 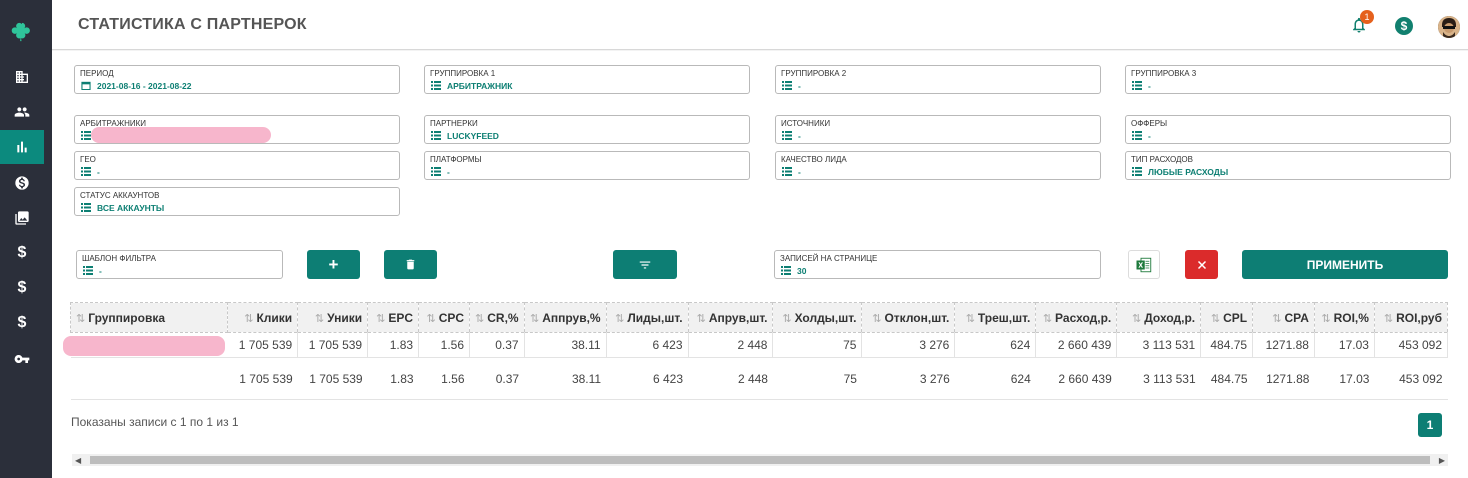 What do you see at coordinates (995, 317) in the screenshot?
I see `column-header: ⇅ Треш,шт.` at bounding box center [995, 317].